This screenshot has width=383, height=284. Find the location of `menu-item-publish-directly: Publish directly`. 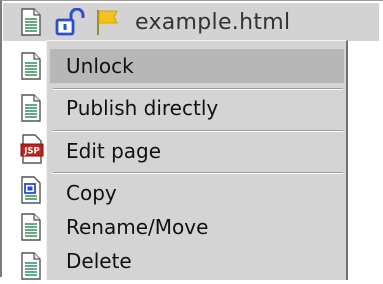

menu-item-publish-directly: Publish directly is located at coordinates (197, 108).